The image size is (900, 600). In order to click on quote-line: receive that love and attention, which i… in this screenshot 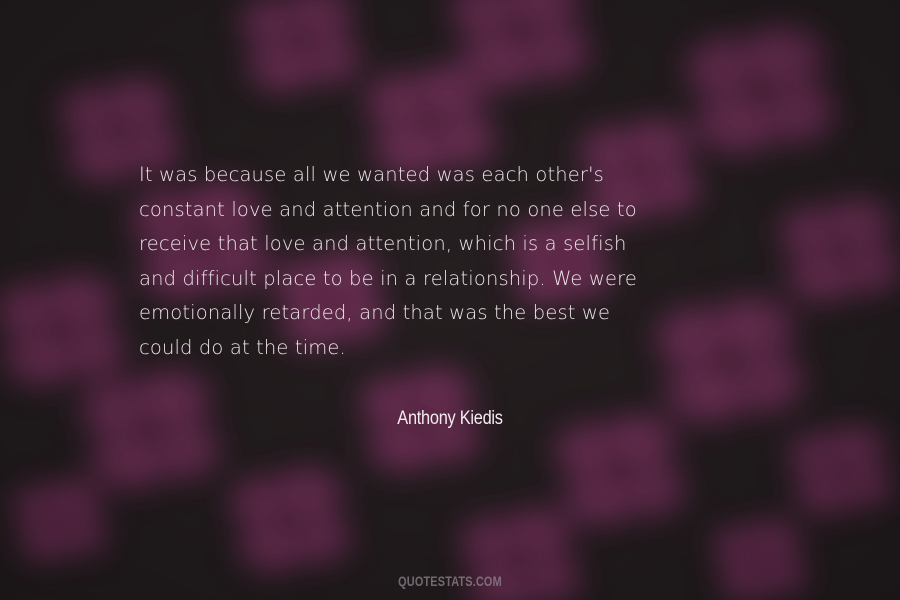, I will do `click(383, 243)`.